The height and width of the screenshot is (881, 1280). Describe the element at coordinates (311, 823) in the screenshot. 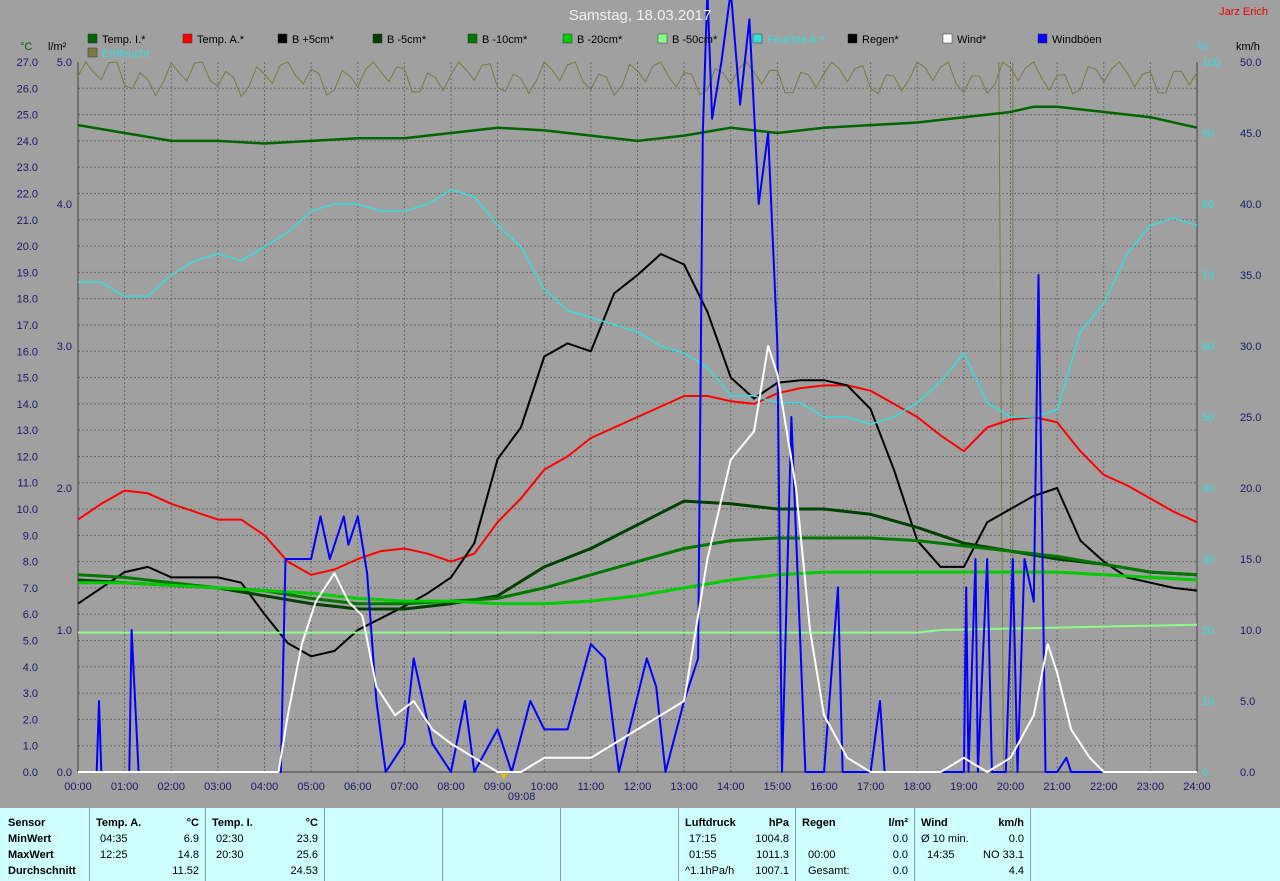

I see `temp-i-unit: °C` at that location.